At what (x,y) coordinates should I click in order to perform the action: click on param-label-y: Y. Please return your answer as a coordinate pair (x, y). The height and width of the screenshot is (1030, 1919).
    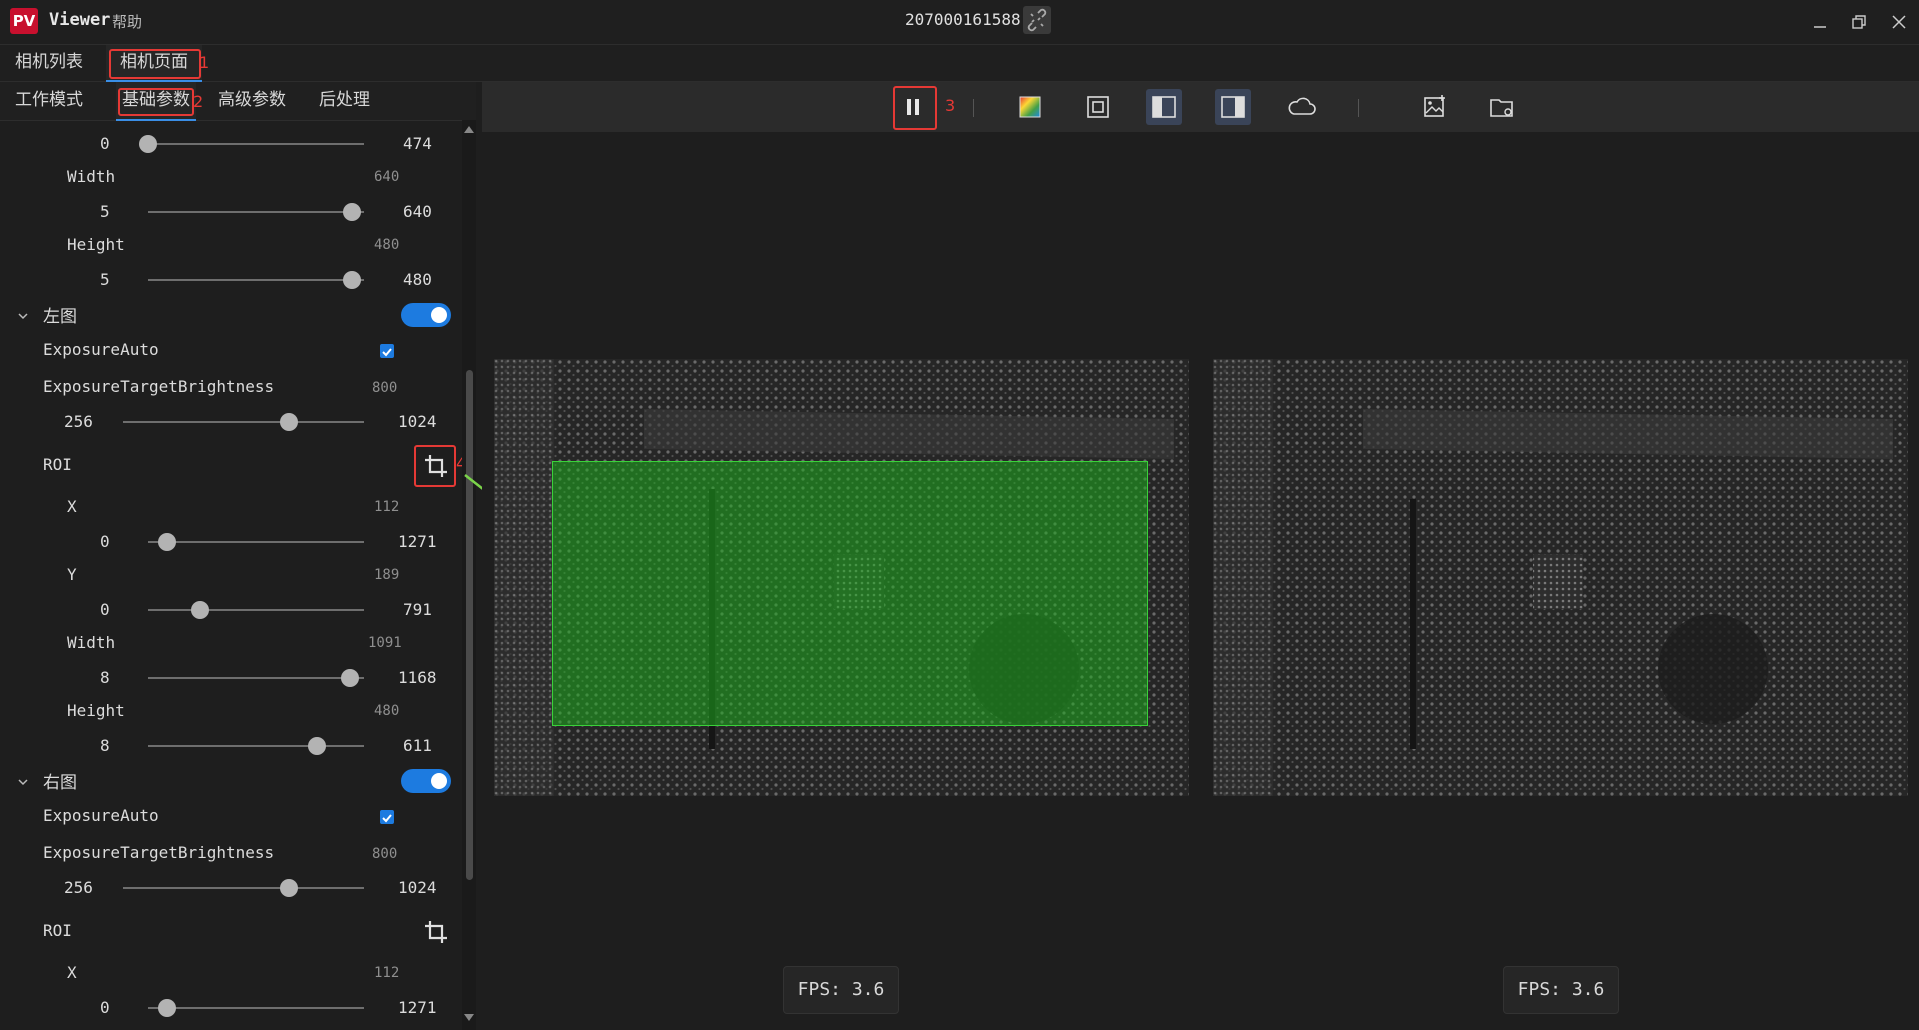
    Looking at the image, I should click on (72, 574).